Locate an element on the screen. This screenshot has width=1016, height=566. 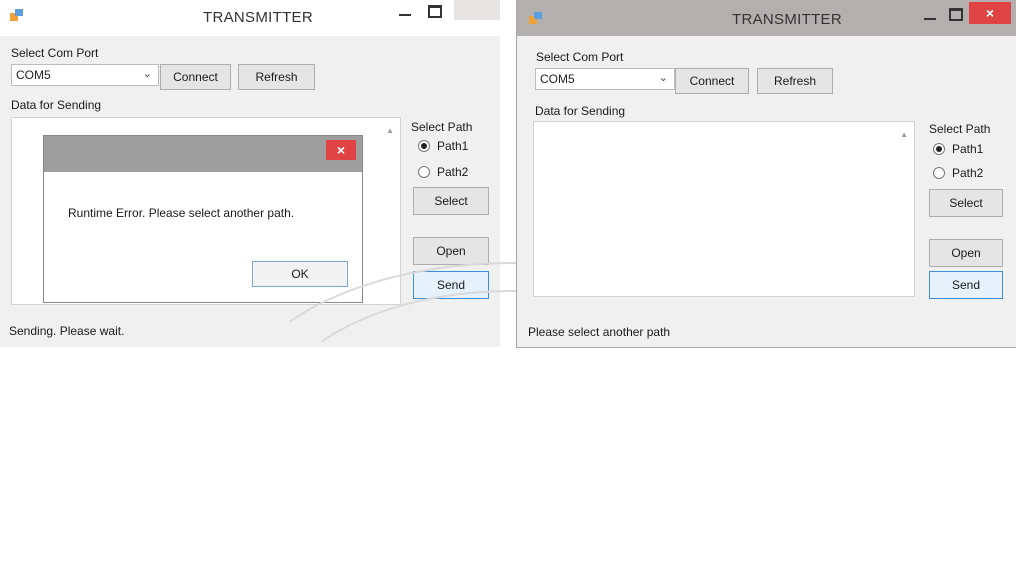
dialog-close-button: × is located at coordinates (341, 150).